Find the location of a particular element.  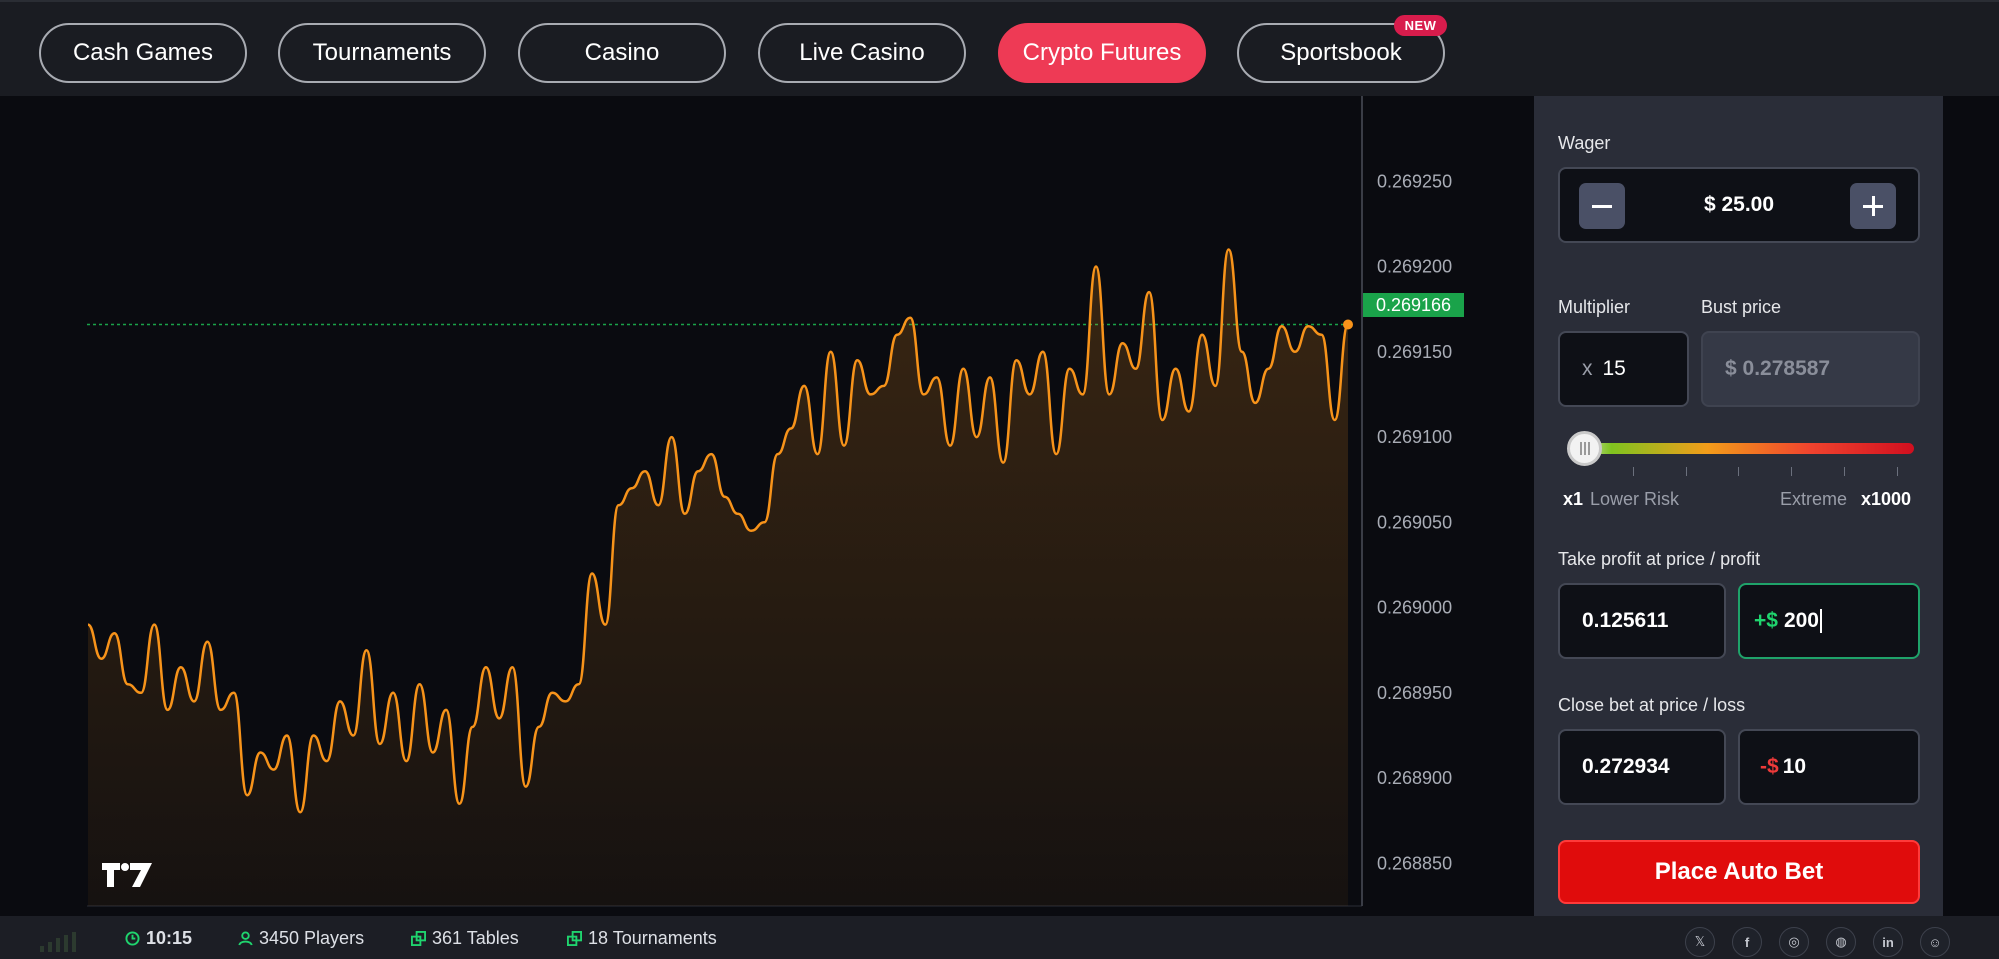

wager-value: $ 25.00 is located at coordinates (1739, 205).